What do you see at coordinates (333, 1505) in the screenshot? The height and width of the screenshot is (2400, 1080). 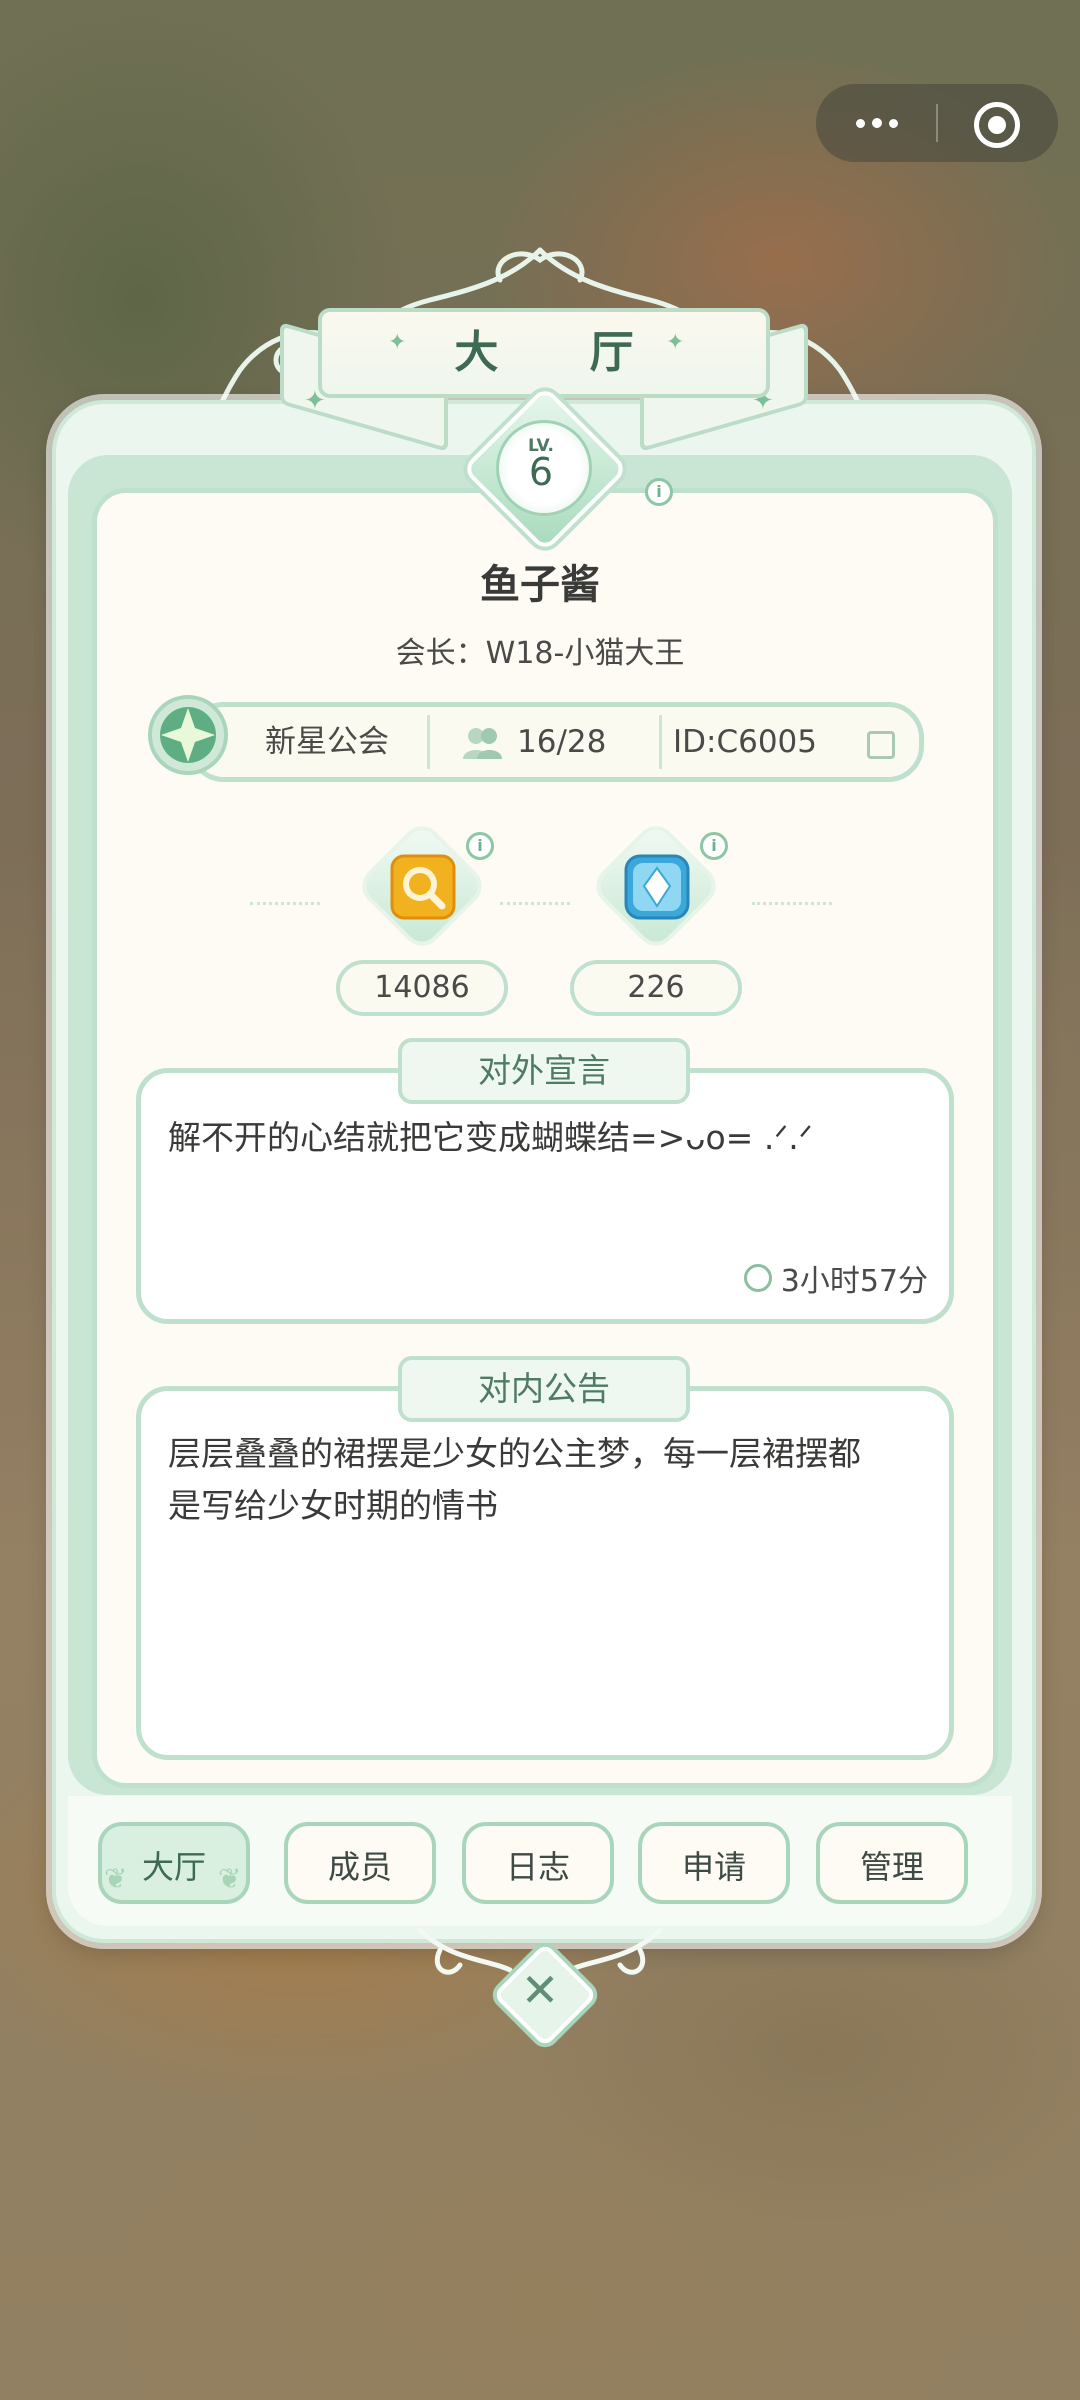 I see `internal-notice-line: 是写给少女时期的情书` at bounding box center [333, 1505].